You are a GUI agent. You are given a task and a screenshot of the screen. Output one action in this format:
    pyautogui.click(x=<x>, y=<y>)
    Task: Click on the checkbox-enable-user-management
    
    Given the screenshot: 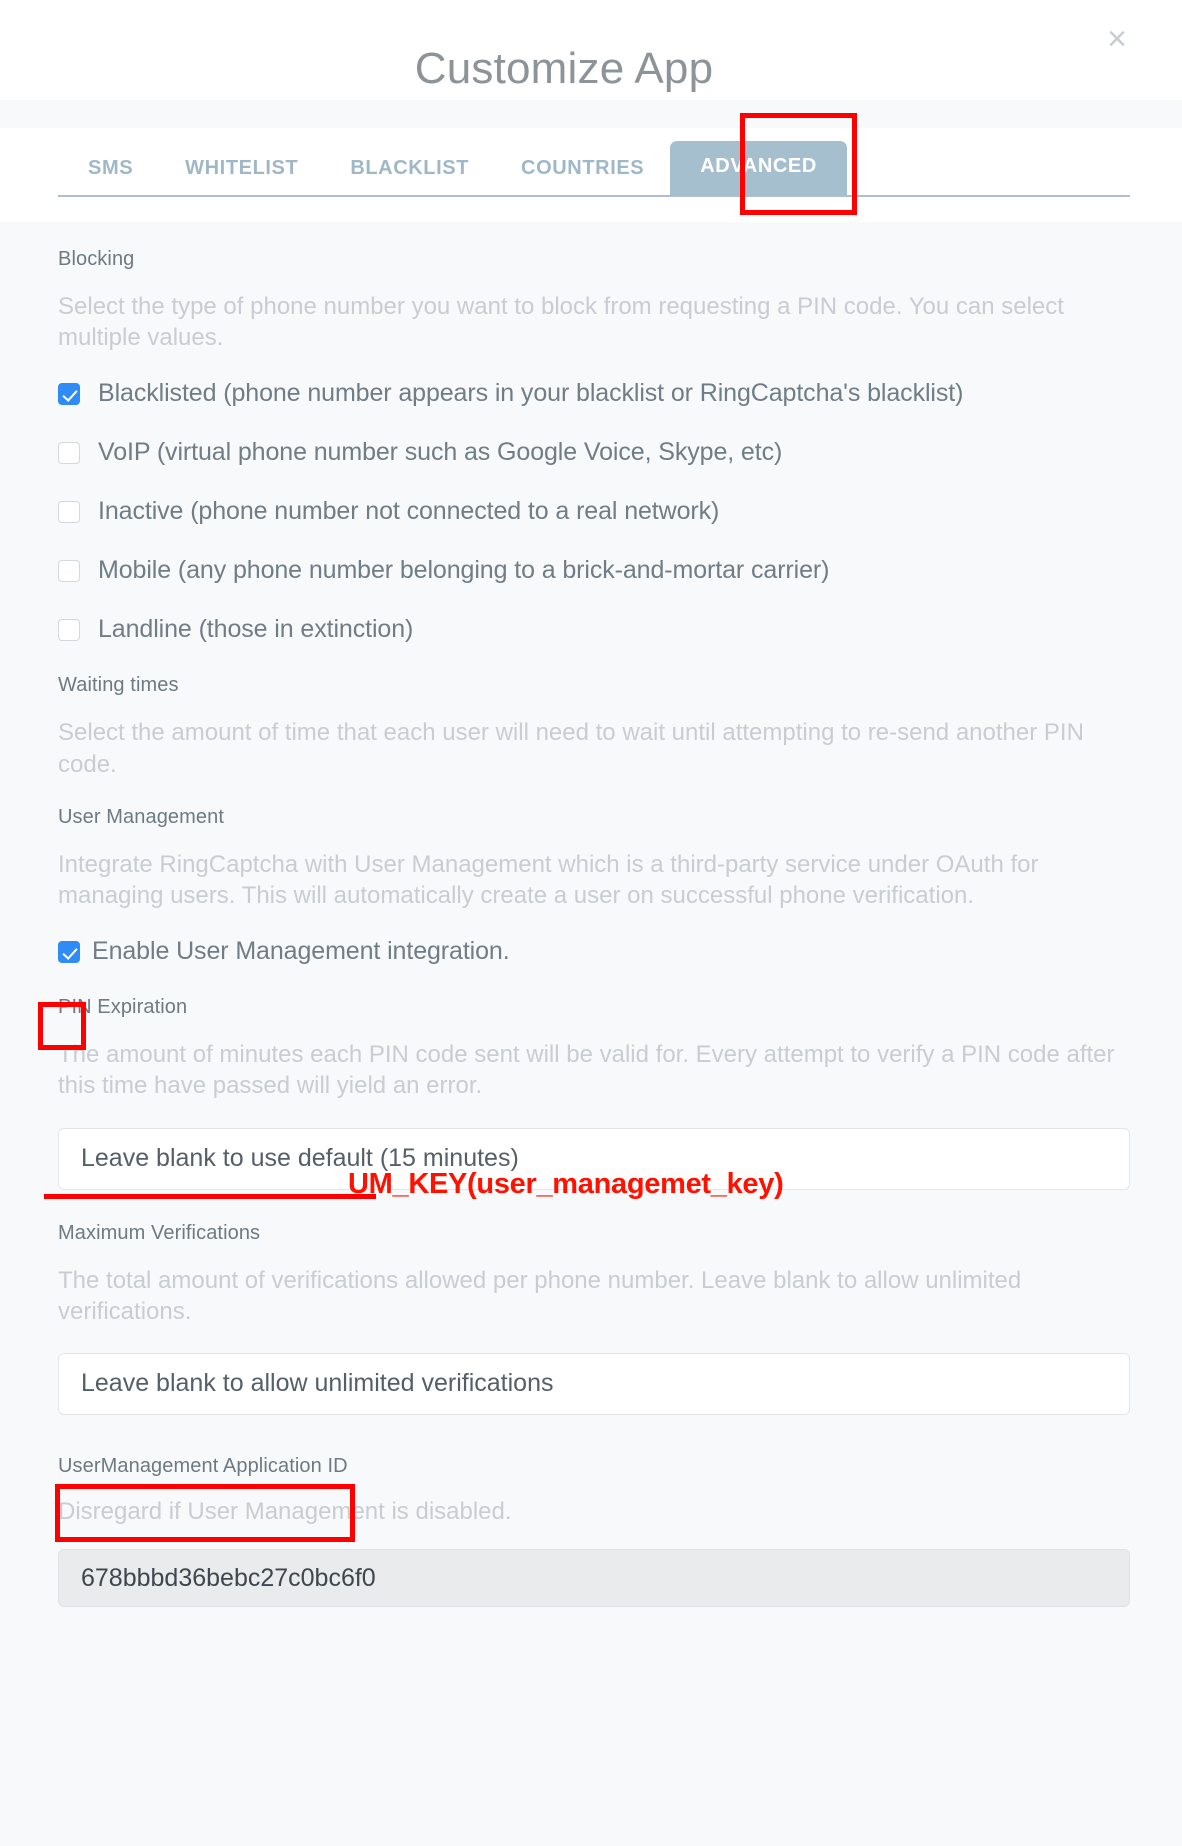 What is the action you would take?
    pyautogui.click(x=69, y=951)
    